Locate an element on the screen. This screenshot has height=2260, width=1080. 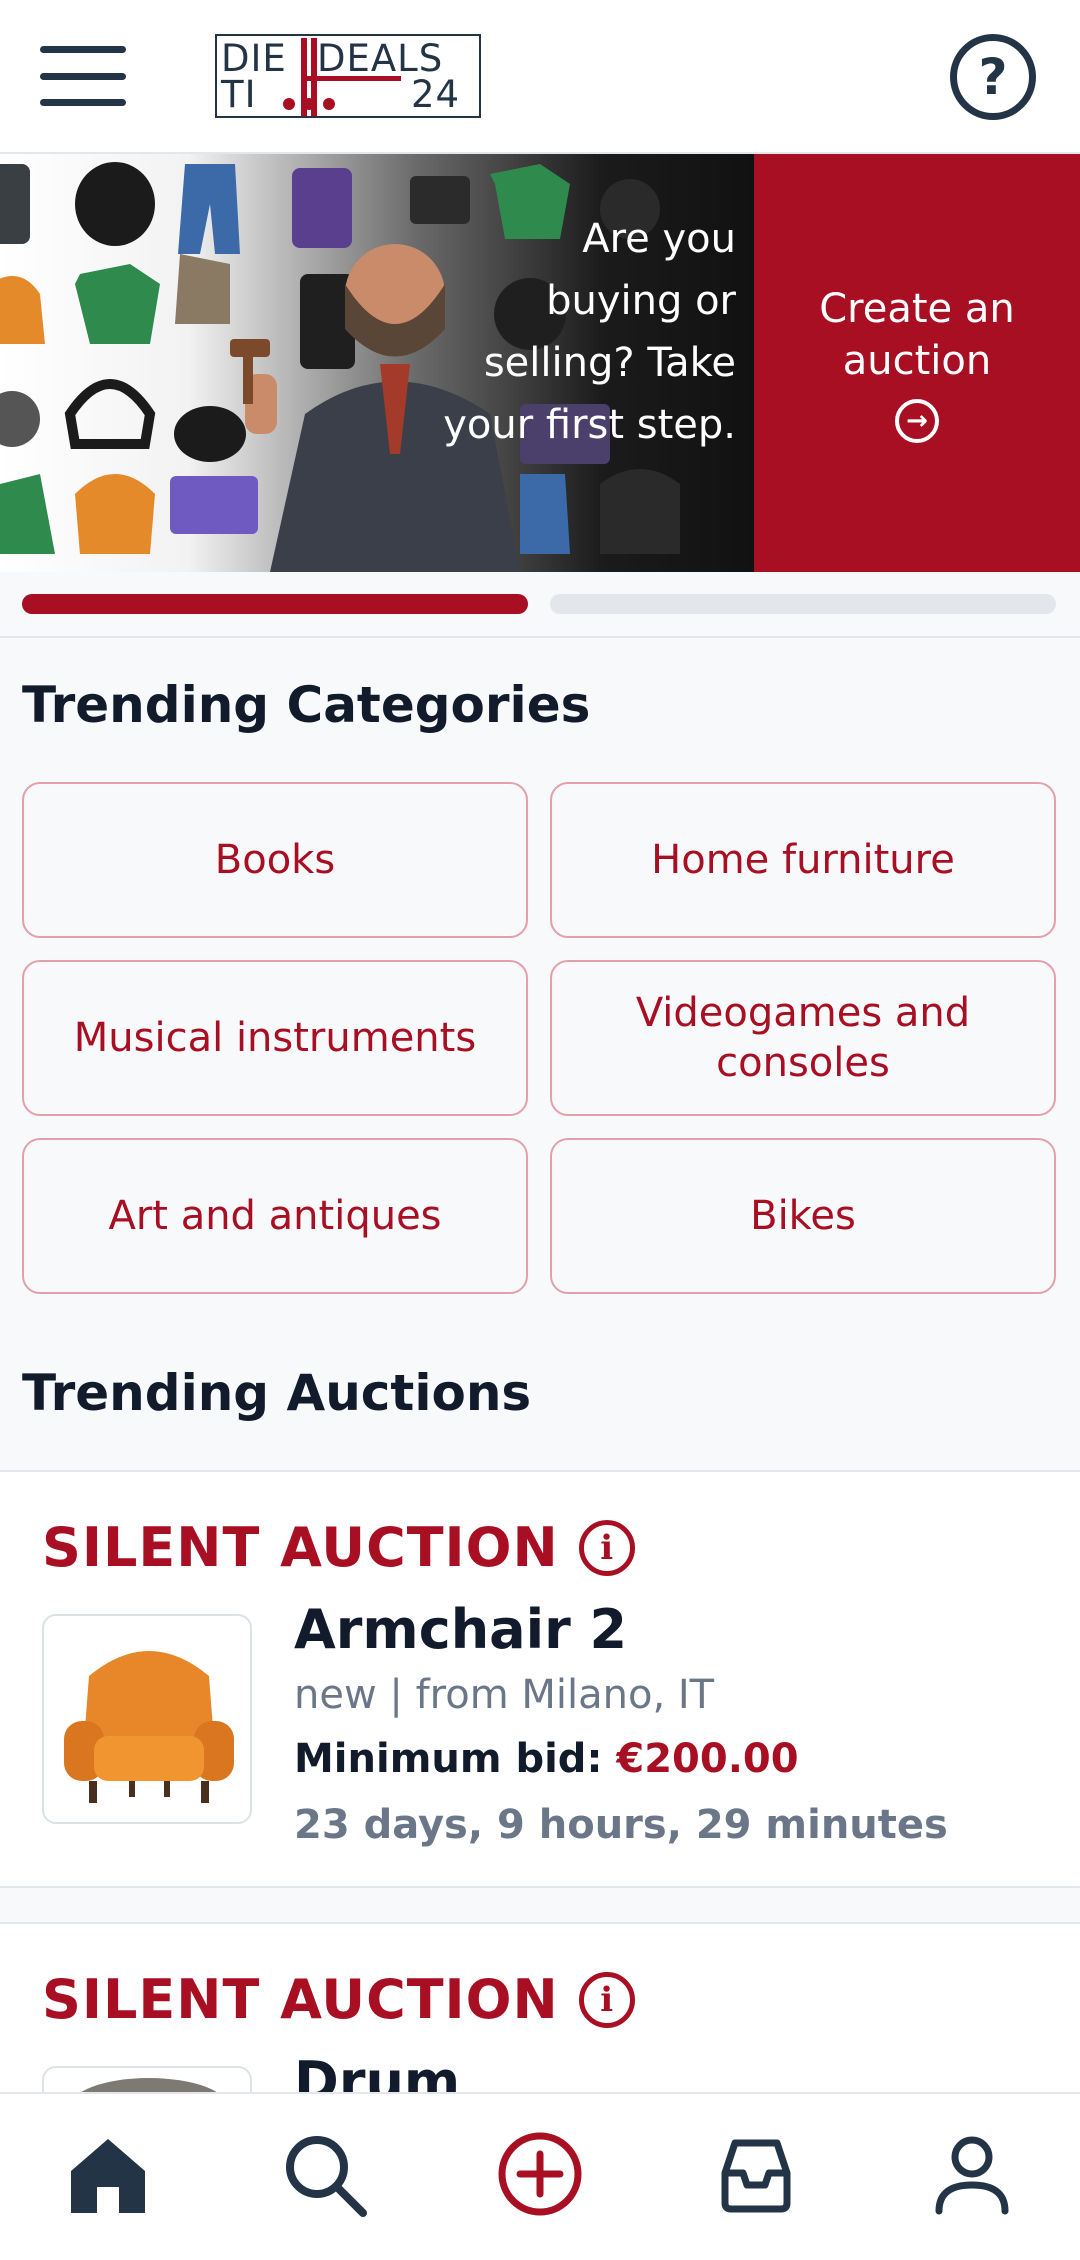
auction-meta: new | from Milano, IT is located at coordinates (504, 1695).